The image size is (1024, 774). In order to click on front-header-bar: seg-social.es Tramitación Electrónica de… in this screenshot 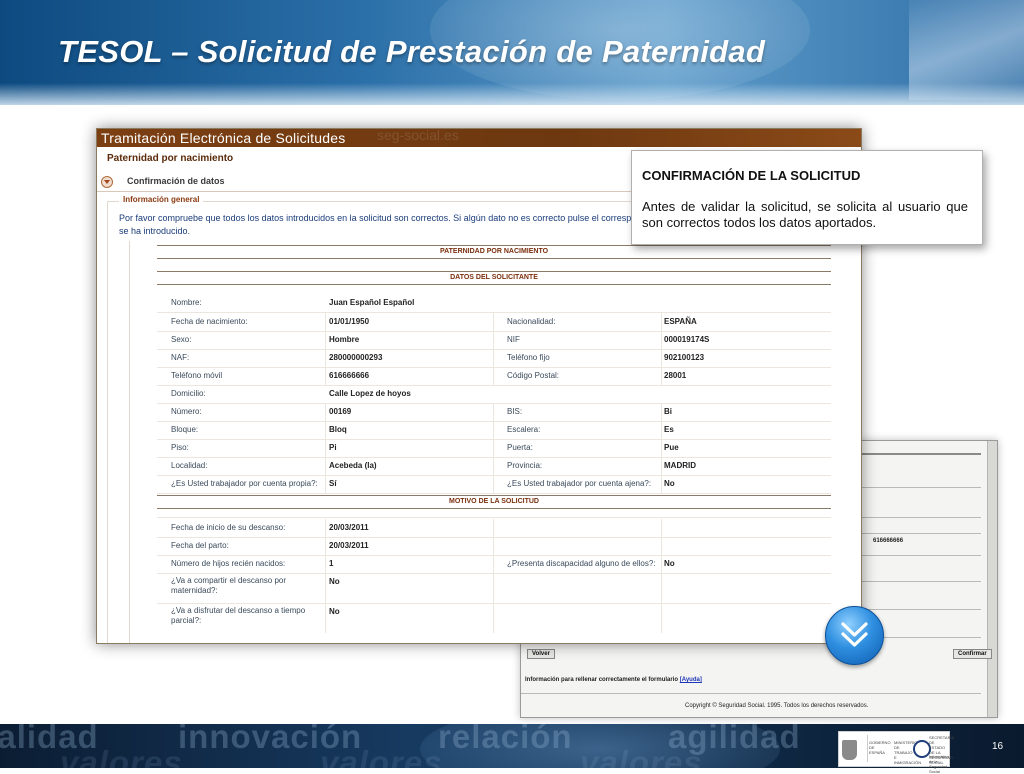, I will do `click(479, 138)`.